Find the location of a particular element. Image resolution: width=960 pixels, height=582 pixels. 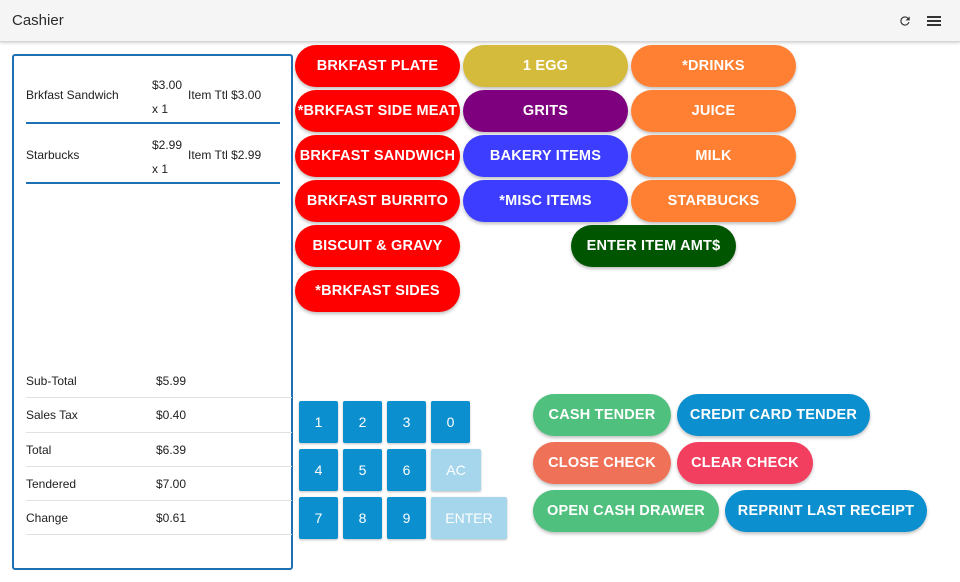

starbucks-button: STARBUCKS is located at coordinates (713, 201).